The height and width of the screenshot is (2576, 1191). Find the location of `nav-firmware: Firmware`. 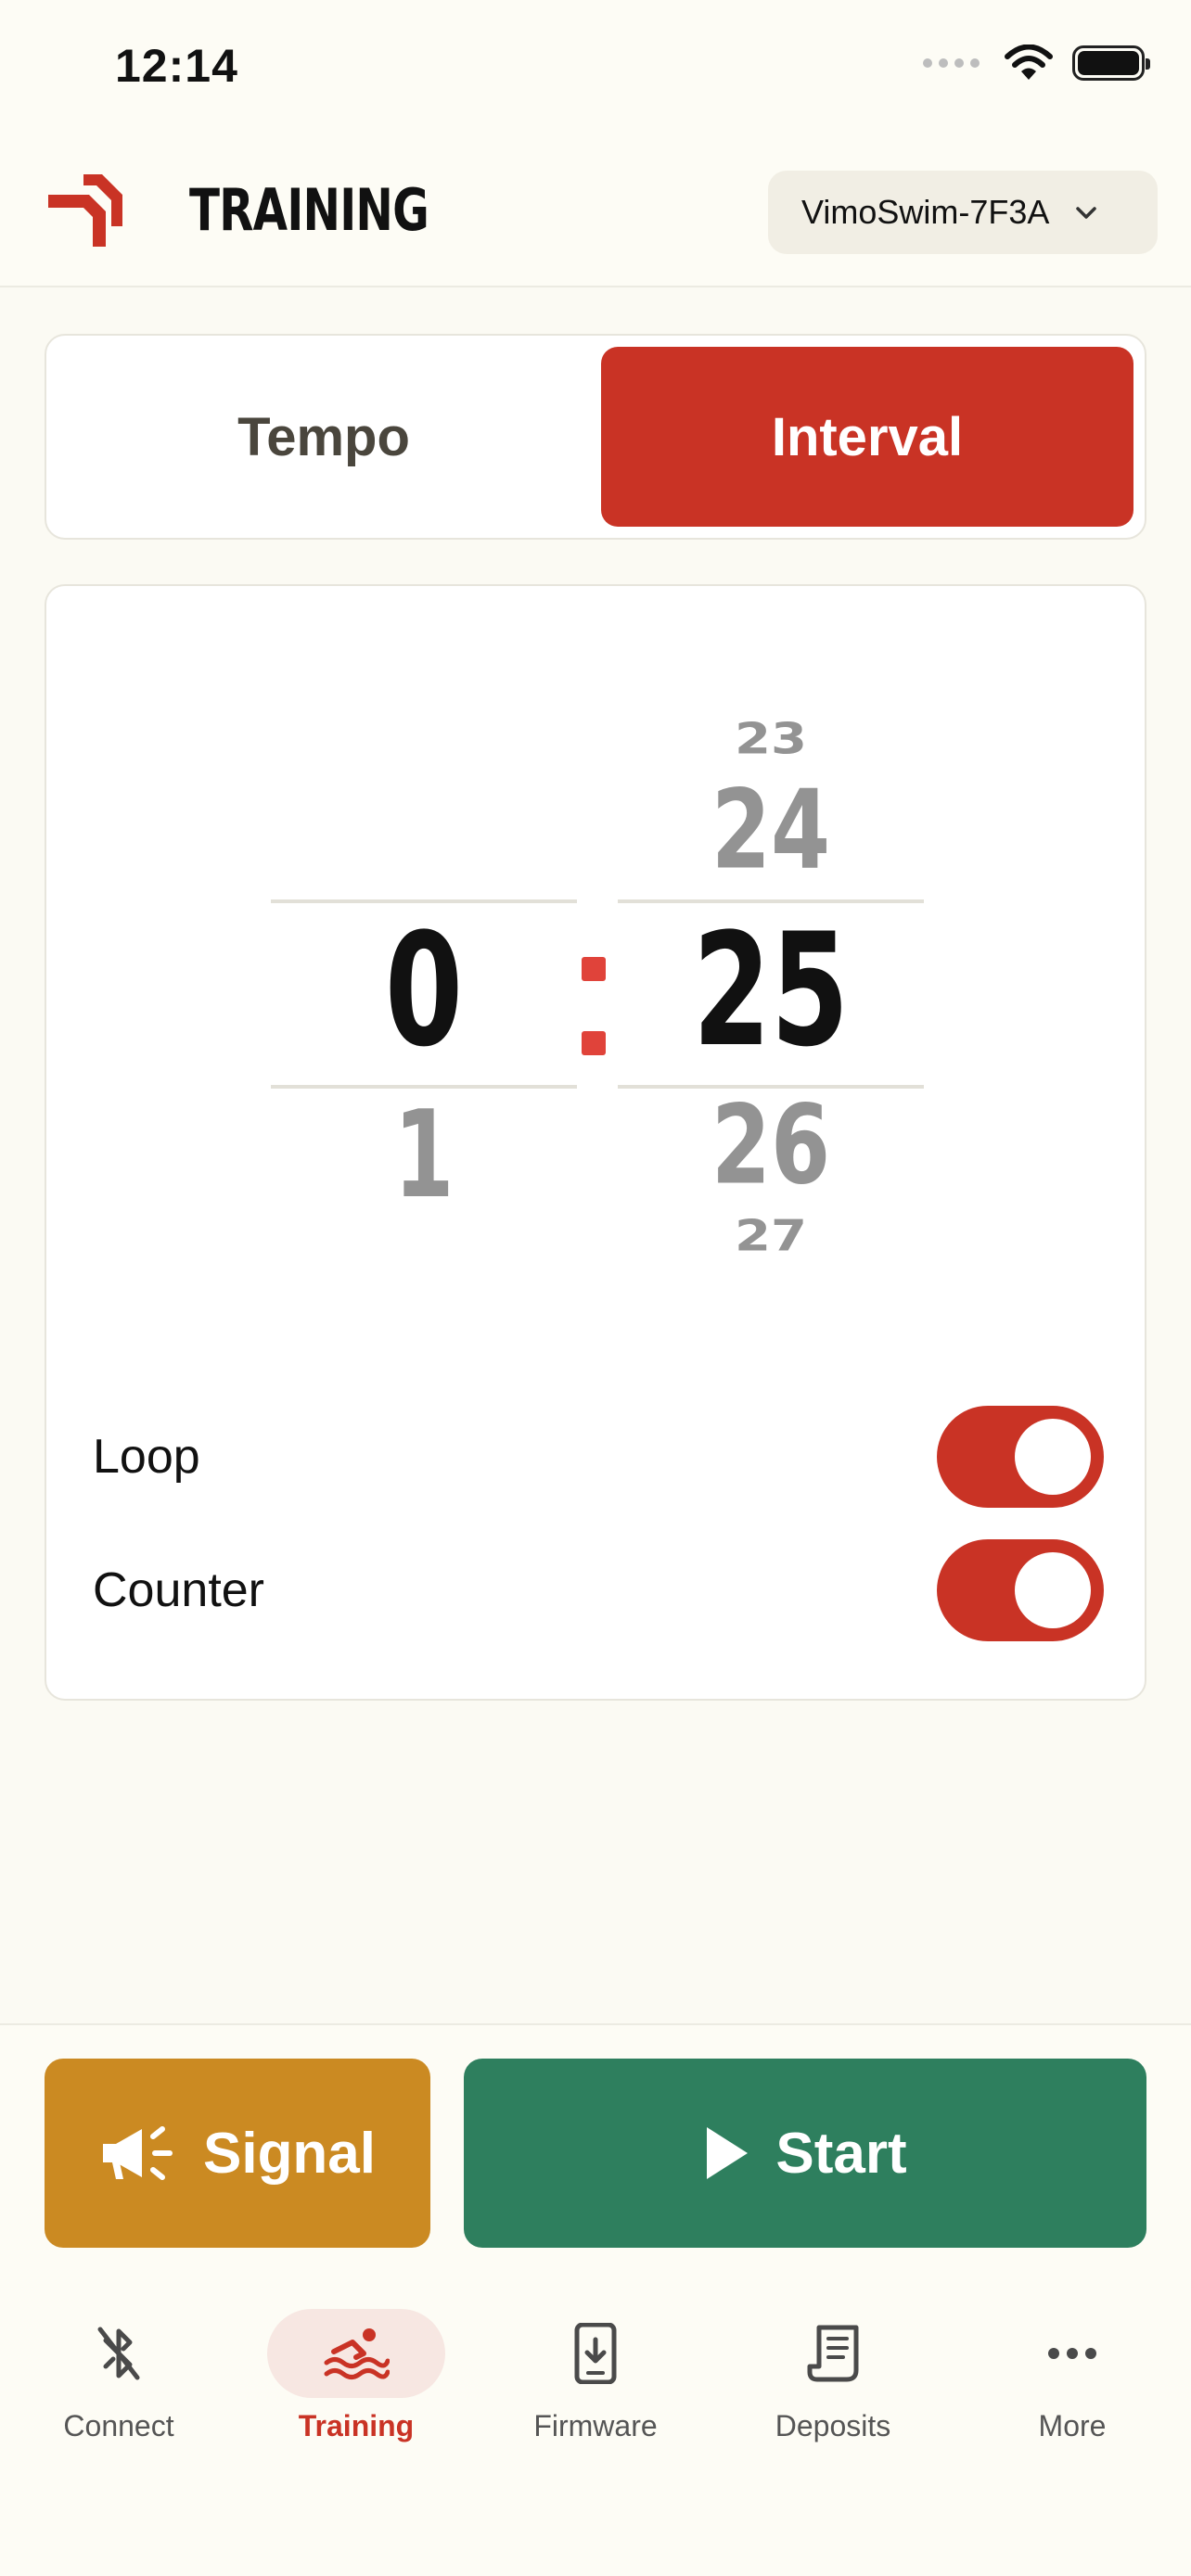

nav-firmware: Firmware is located at coordinates (595, 2376).